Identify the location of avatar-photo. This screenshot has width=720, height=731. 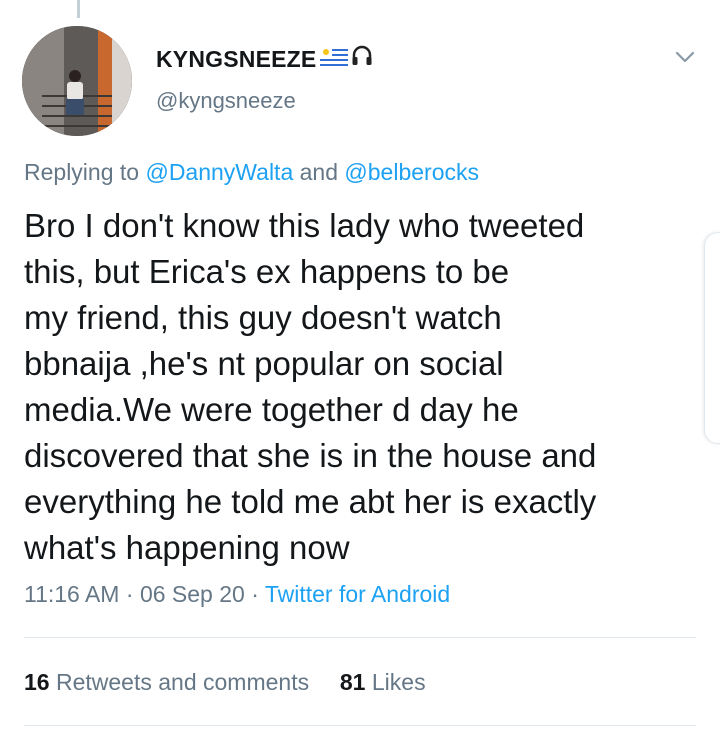
(77, 81).